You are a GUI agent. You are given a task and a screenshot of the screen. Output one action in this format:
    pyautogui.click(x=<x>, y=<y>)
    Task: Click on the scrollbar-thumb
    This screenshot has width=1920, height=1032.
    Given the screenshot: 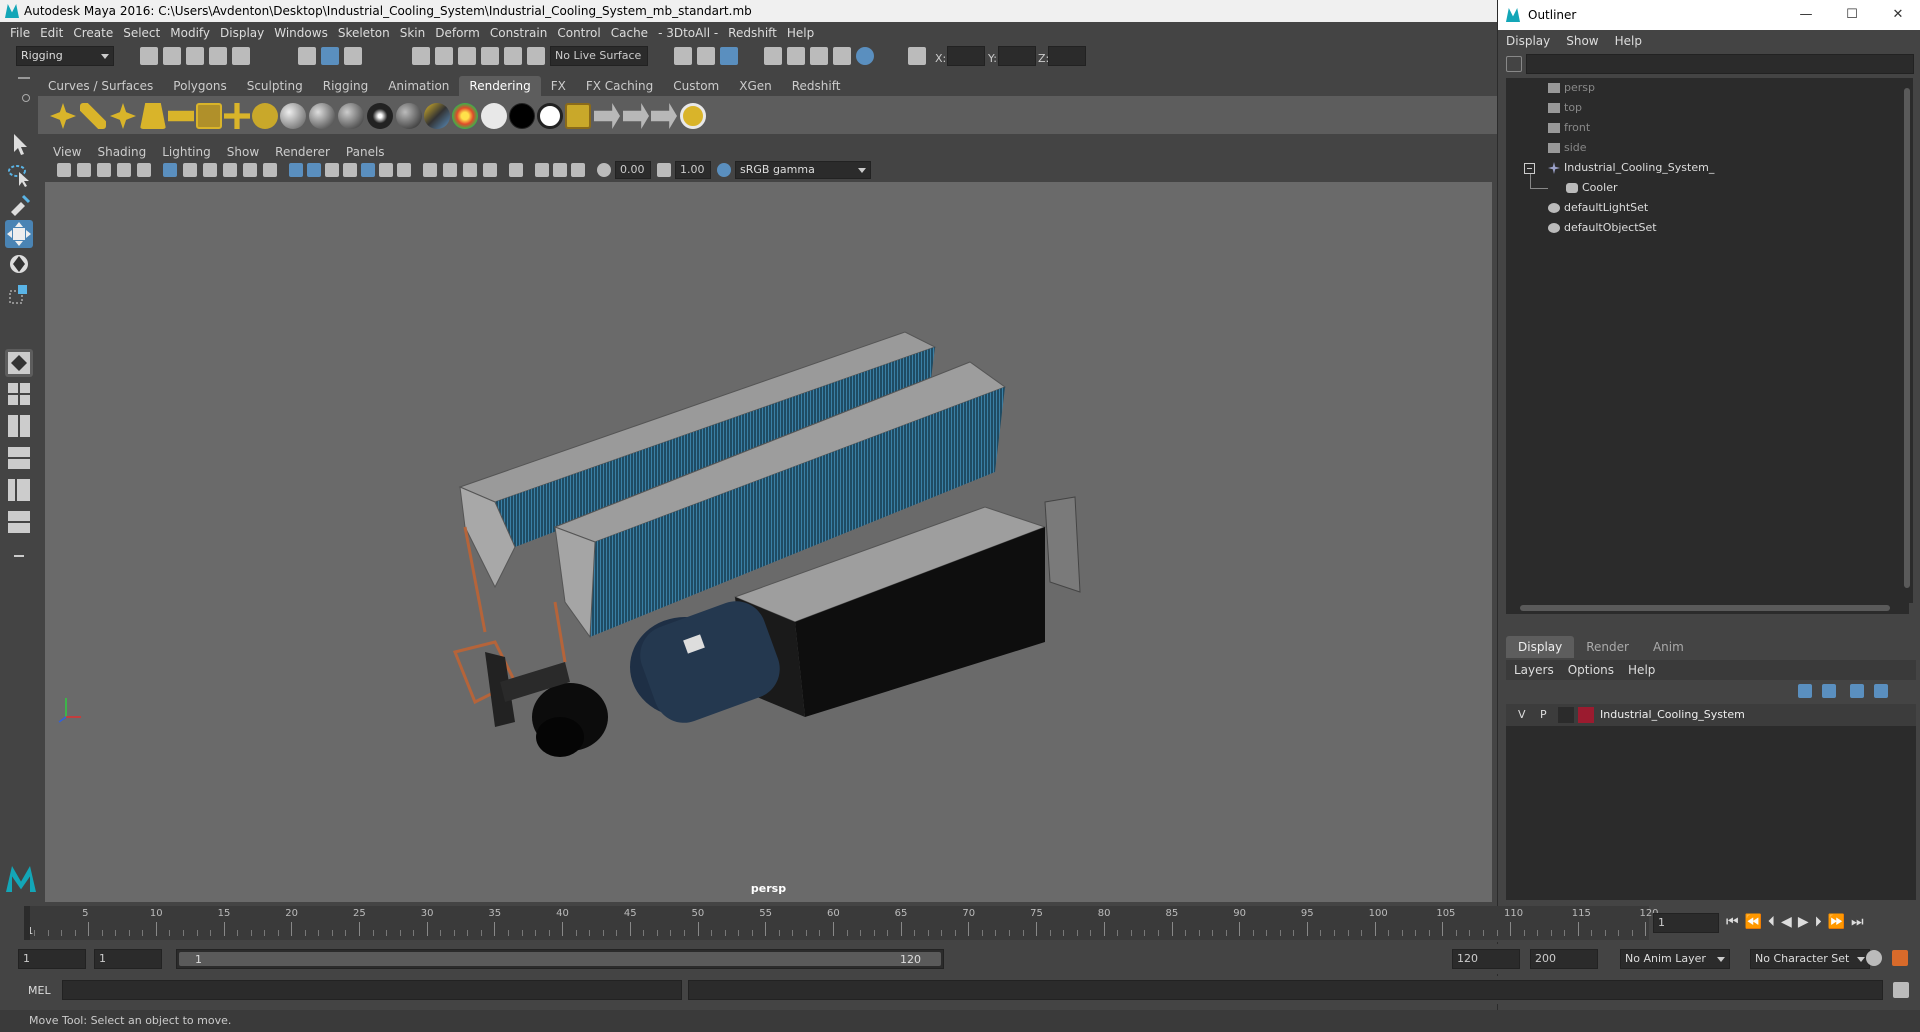 What is the action you would take?
    pyautogui.click(x=1705, y=608)
    